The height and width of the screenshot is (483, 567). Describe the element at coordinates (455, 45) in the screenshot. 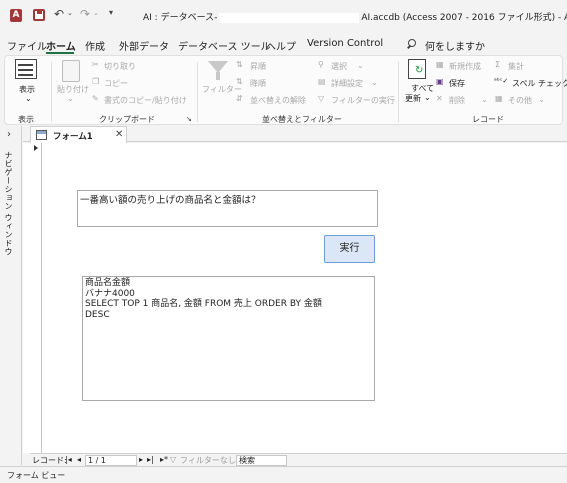

I see `tell-me-search: 何をしますか` at that location.